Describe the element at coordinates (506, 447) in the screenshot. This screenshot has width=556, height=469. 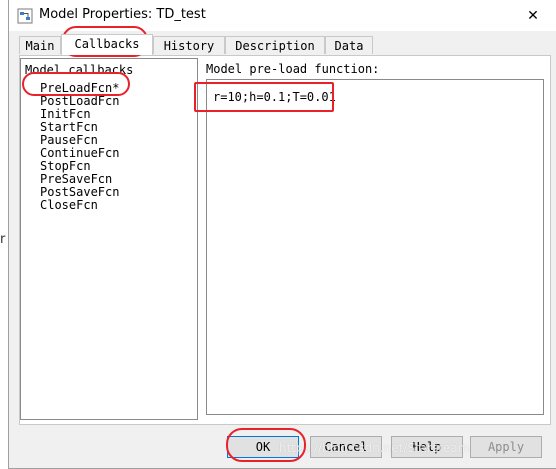
I see `apply-button: Apply` at that location.